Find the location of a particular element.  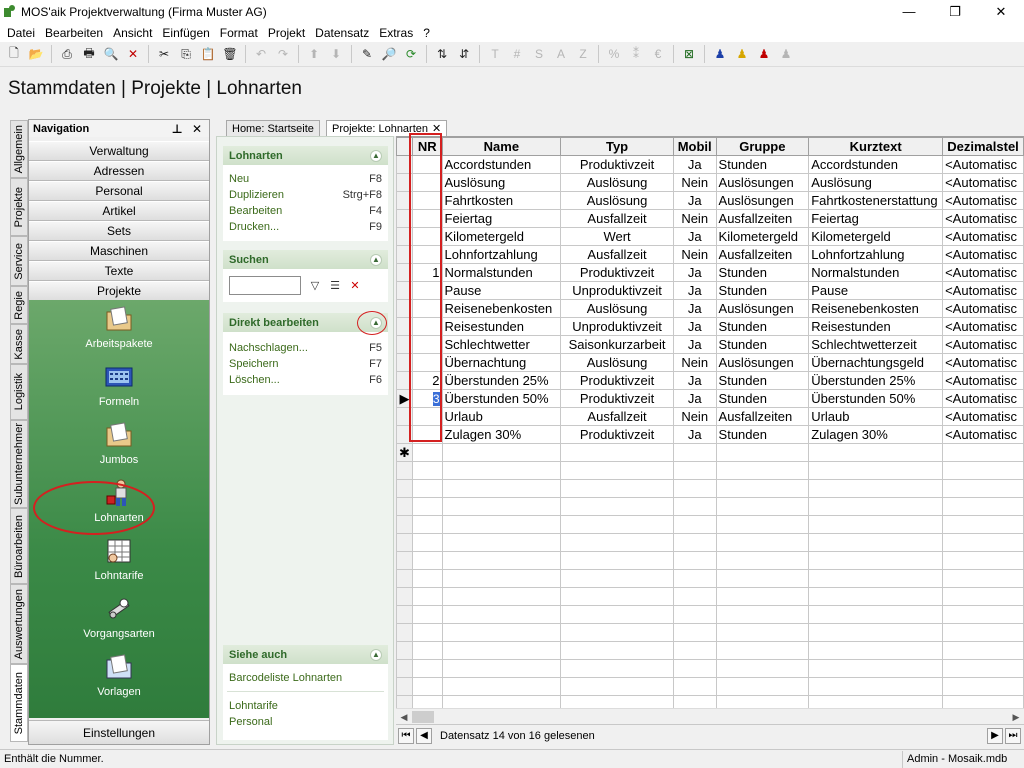

cell-name: Kilometergeld is located at coordinates (501, 236).